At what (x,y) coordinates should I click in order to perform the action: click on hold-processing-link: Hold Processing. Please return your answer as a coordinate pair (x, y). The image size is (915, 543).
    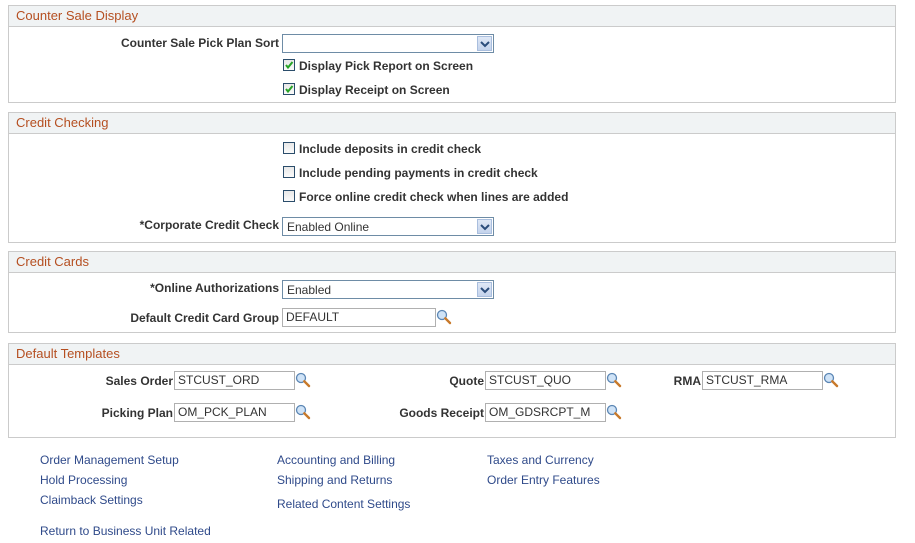
    Looking at the image, I should click on (83, 480).